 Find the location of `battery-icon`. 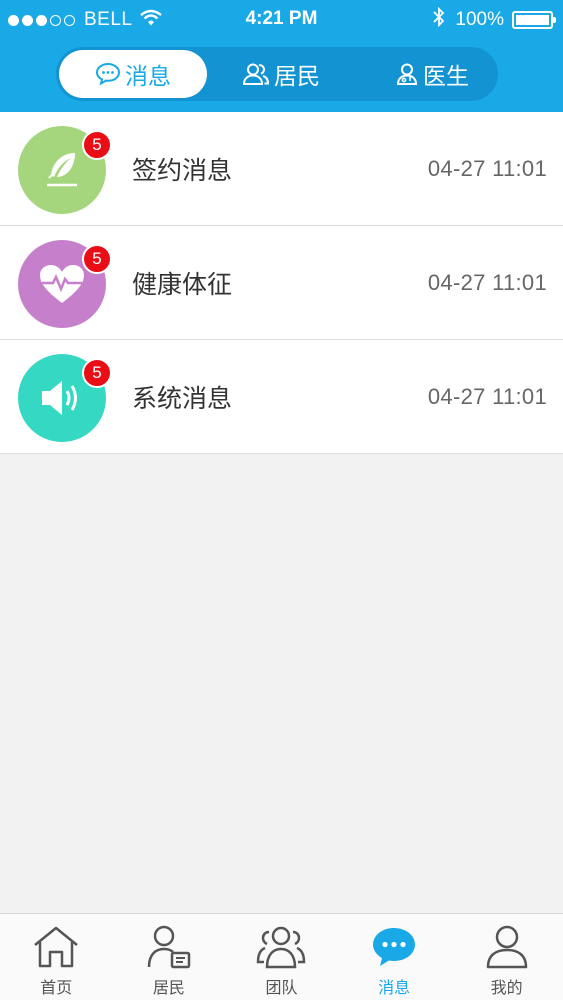

battery-icon is located at coordinates (534, 20).